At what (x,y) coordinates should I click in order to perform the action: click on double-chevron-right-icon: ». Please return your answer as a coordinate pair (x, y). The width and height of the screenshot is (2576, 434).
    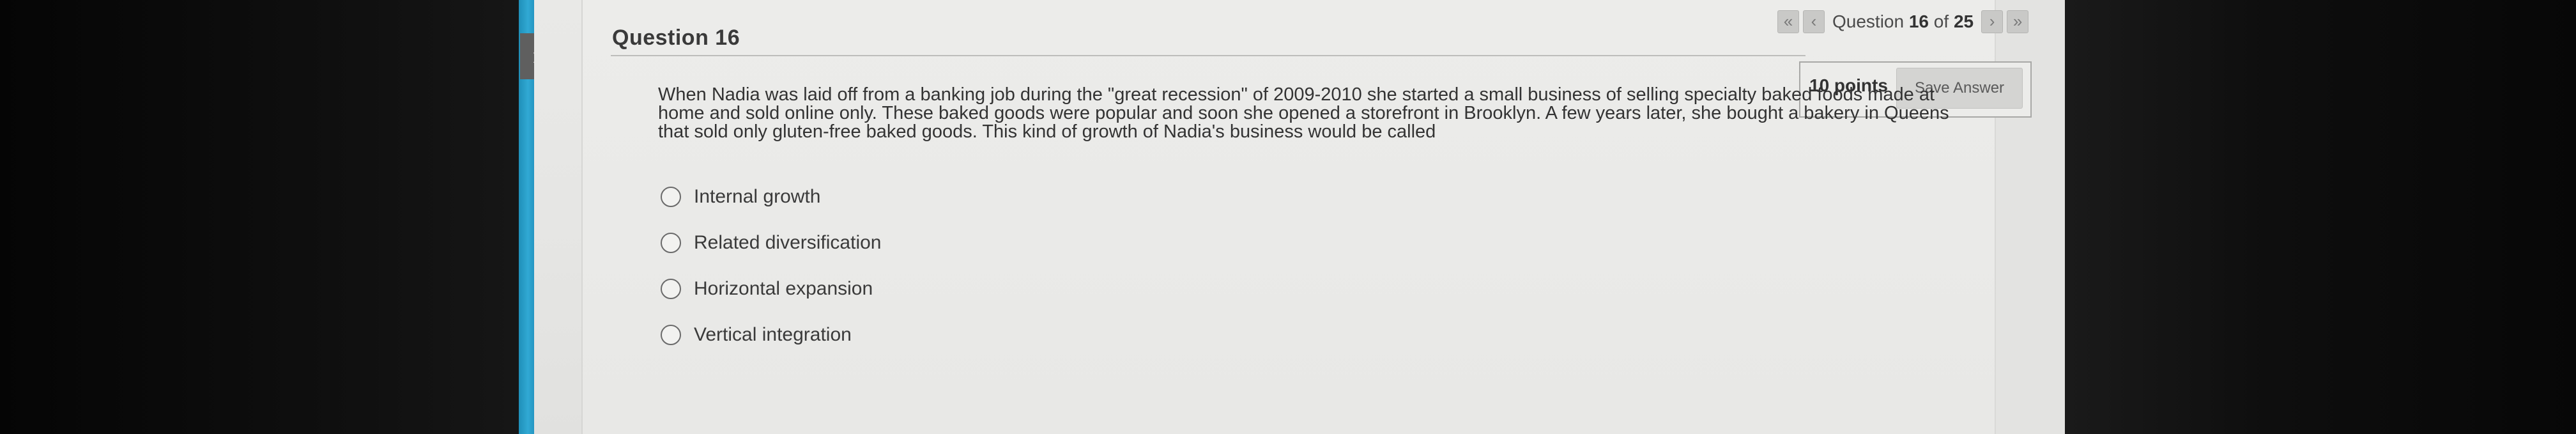
    Looking at the image, I should click on (2017, 21).